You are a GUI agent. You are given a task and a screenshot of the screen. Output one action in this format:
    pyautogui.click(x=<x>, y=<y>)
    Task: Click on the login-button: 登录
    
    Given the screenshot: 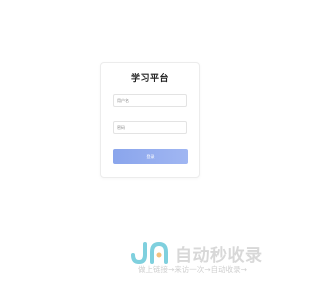 What is the action you would take?
    pyautogui.click(x=150, y=156)
    